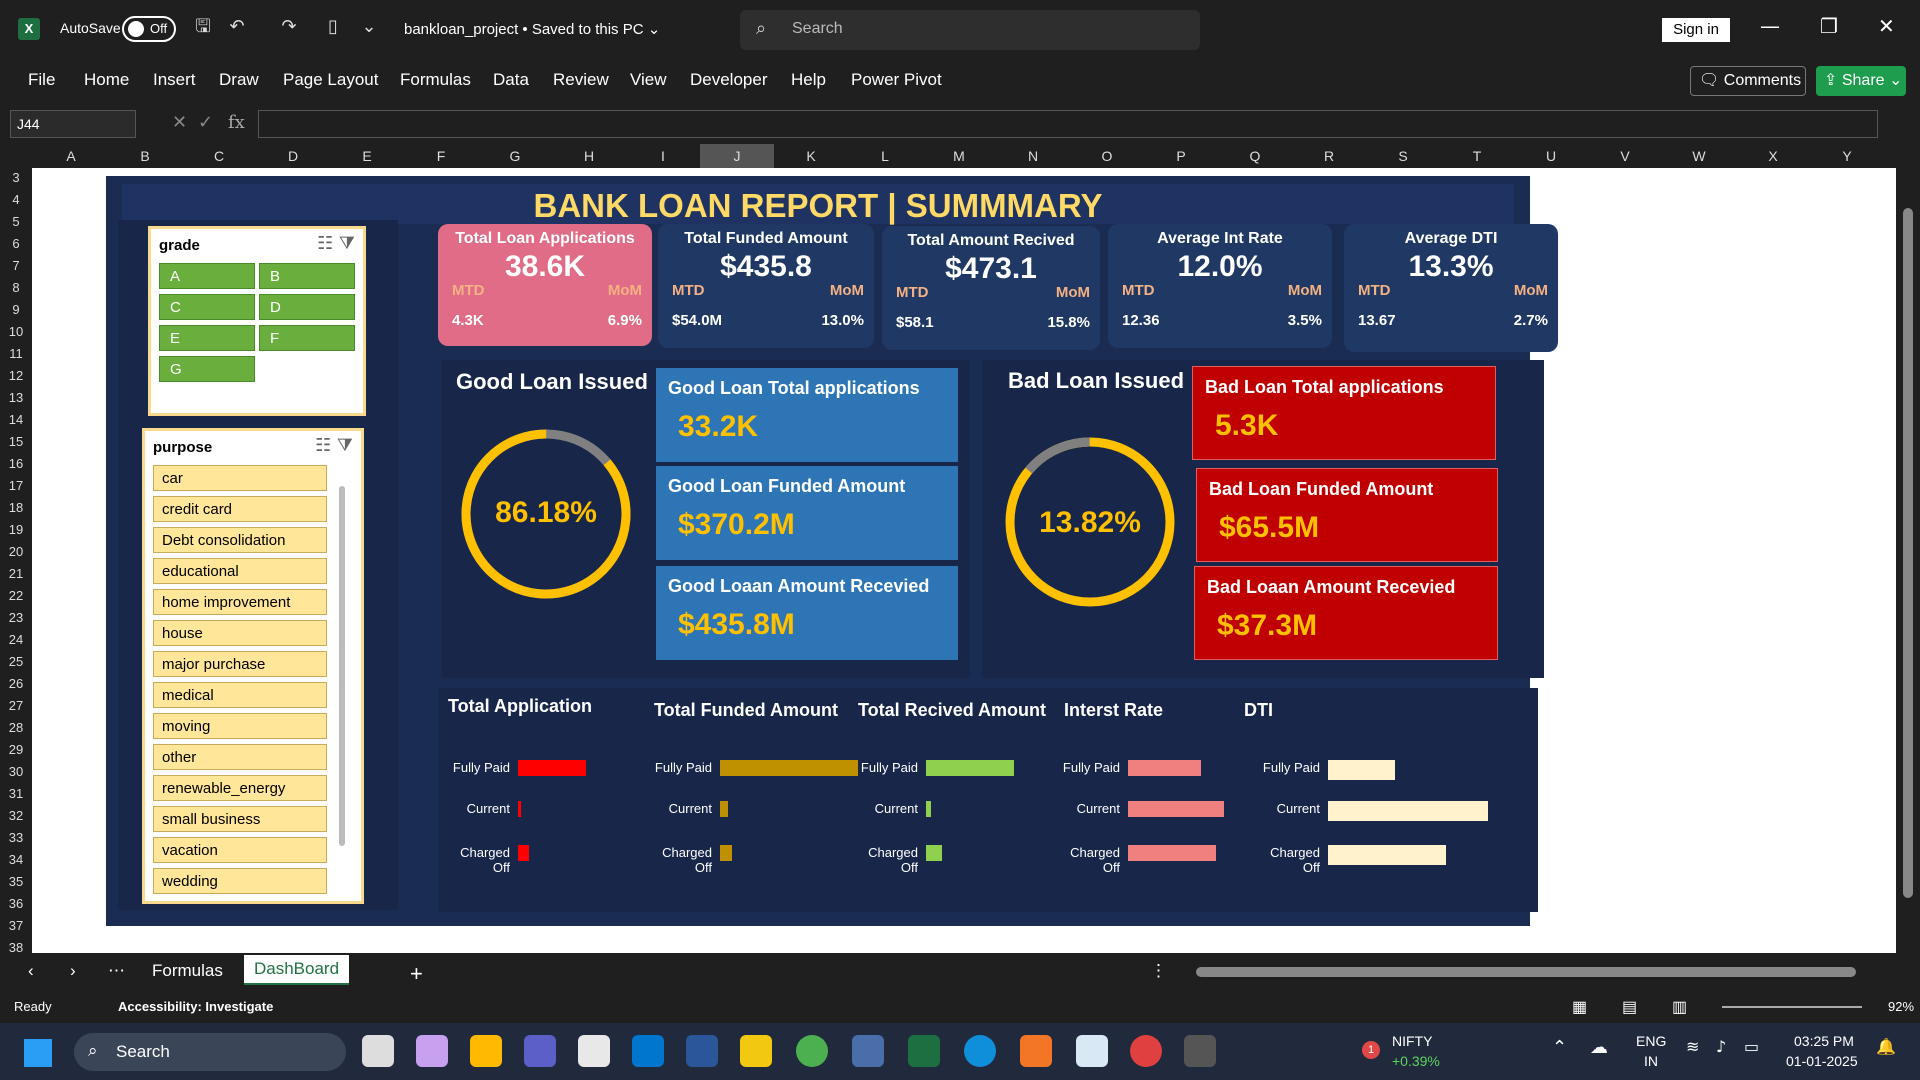 This screenshot has height=1080, width=1920. Describe the element at coordinates (702, 1051) in the screenshot. I see `word-icon` at that location.